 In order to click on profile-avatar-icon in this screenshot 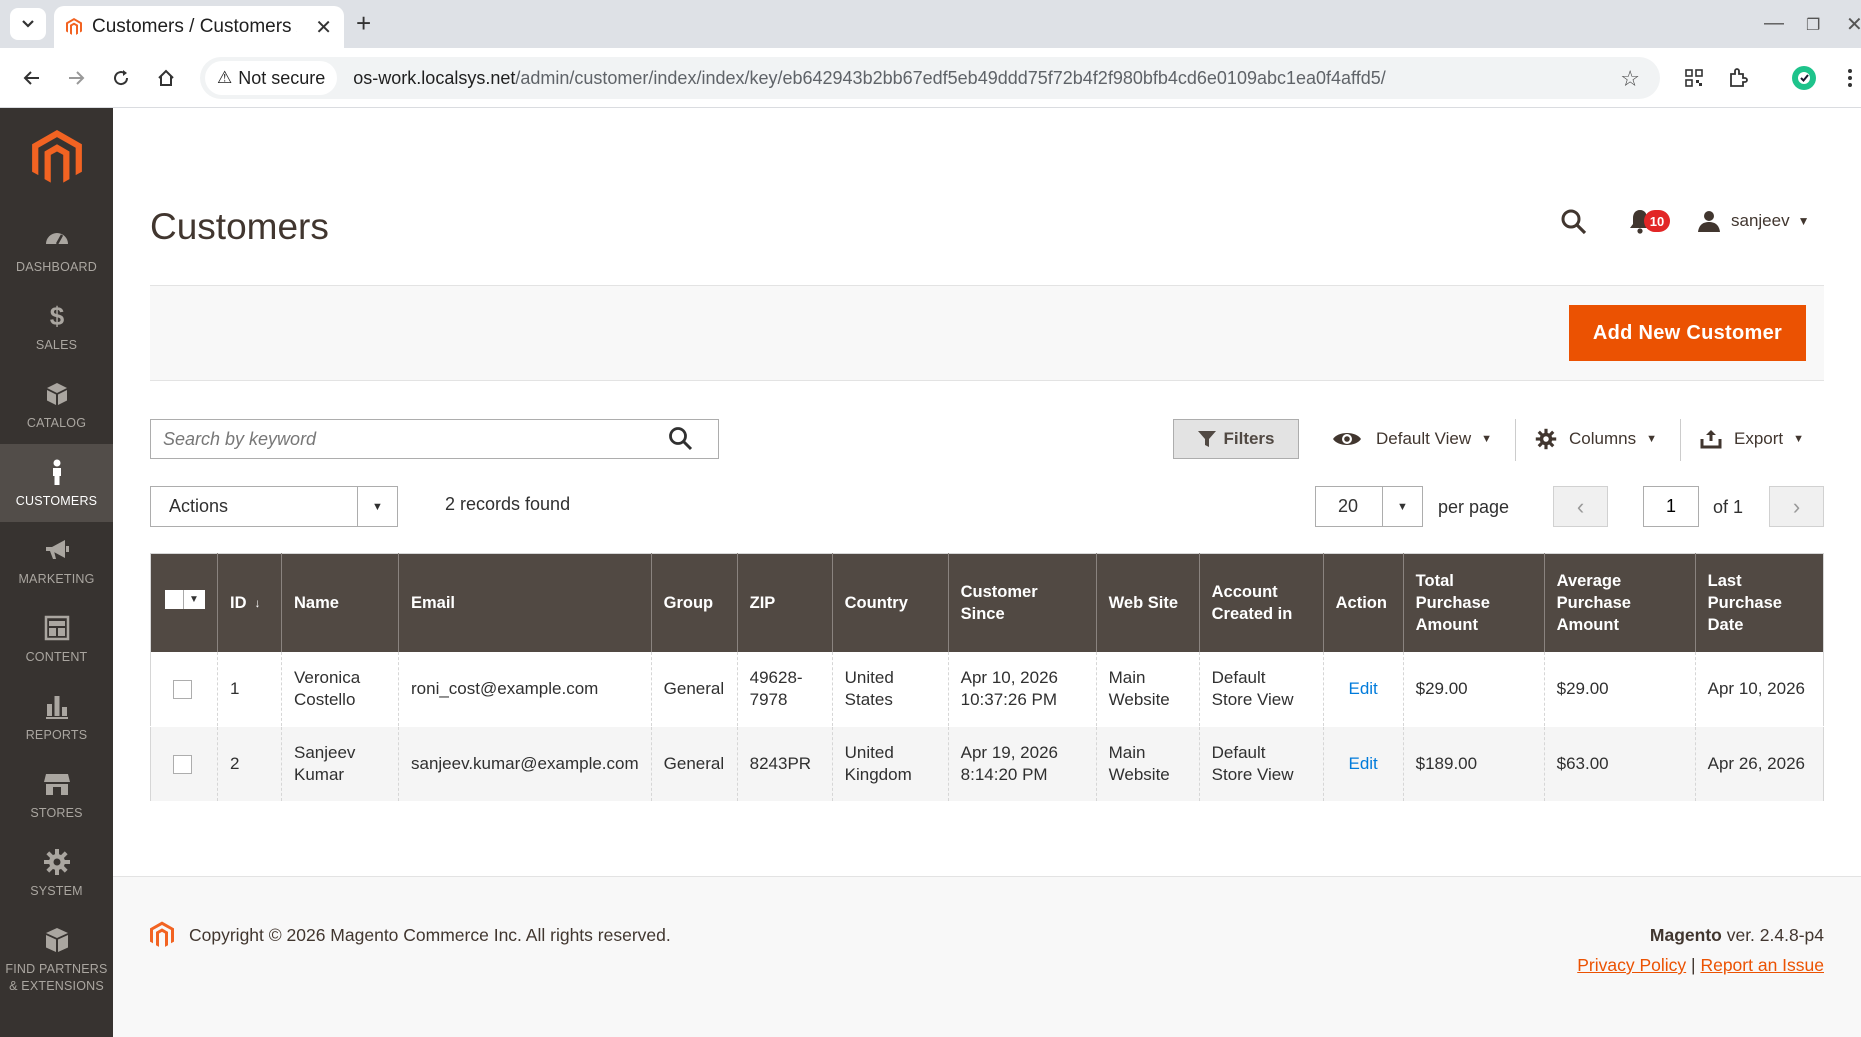, I will do `click(1804, 78)`.